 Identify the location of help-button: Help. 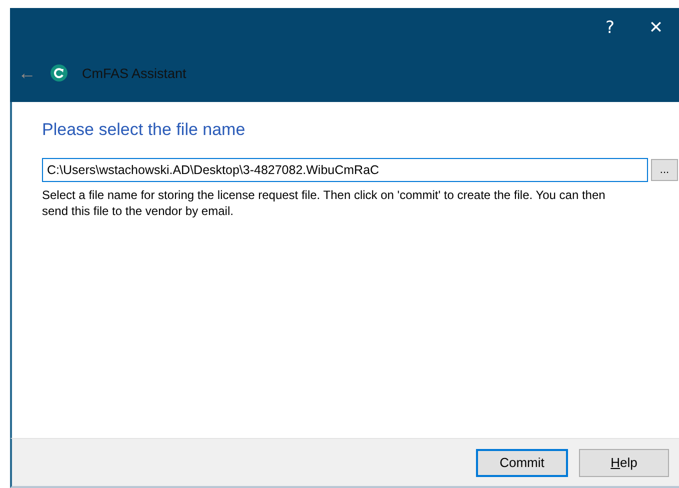
(624, 462).